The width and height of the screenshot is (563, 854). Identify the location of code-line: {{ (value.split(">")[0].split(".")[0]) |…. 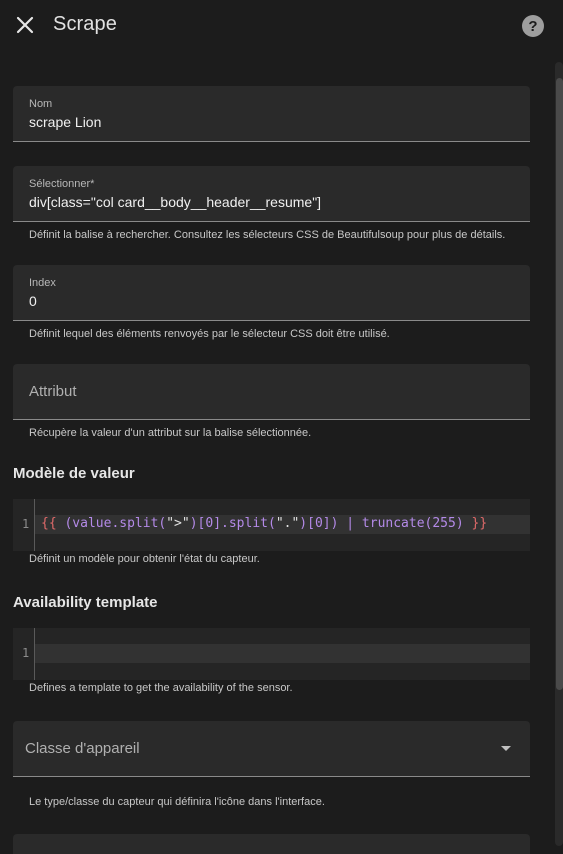
(264, 523).